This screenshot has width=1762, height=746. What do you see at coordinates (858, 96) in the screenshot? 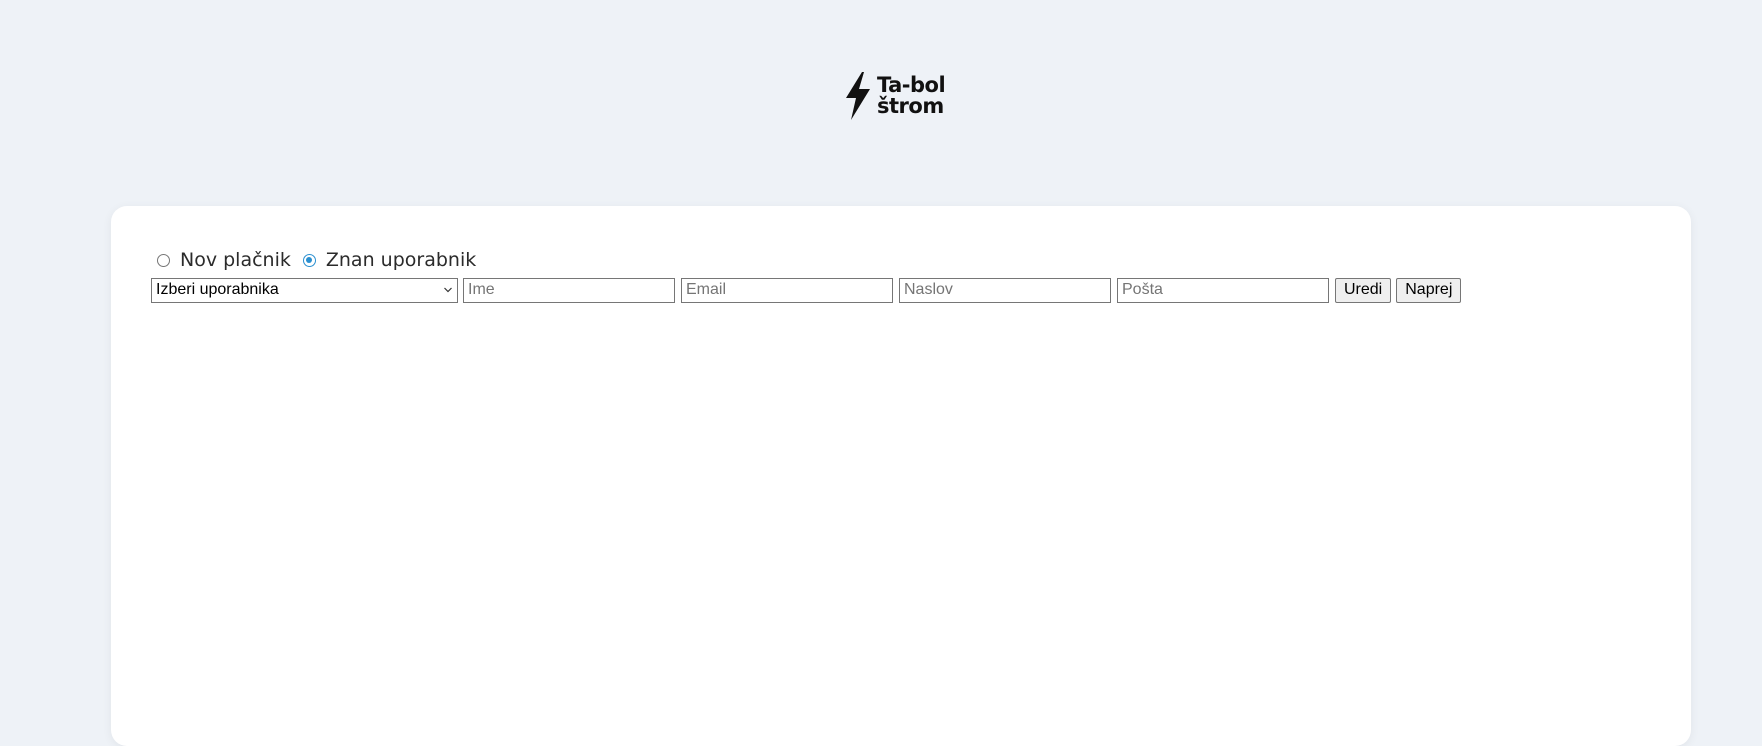
I see `lightning-bolt-icon` at bounding box center [858, 96].